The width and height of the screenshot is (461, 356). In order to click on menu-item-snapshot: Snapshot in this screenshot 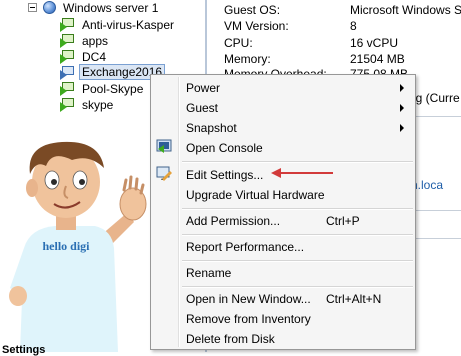, I will do `click(211, 128)`.